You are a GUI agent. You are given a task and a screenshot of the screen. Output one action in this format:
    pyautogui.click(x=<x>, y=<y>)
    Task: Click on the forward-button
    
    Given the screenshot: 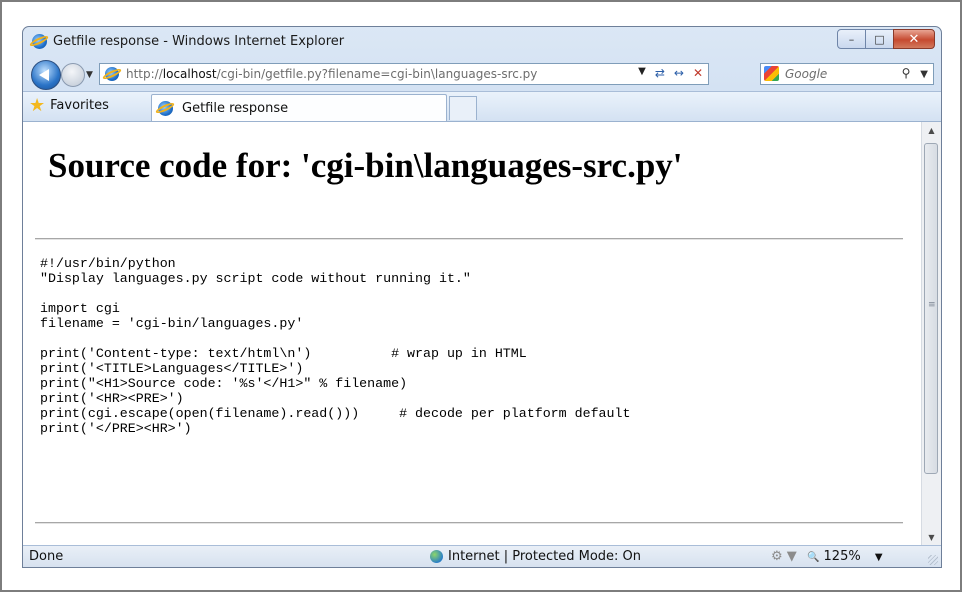 What is the action you would take?
    pyautogui.click(x=73, y=75)
    